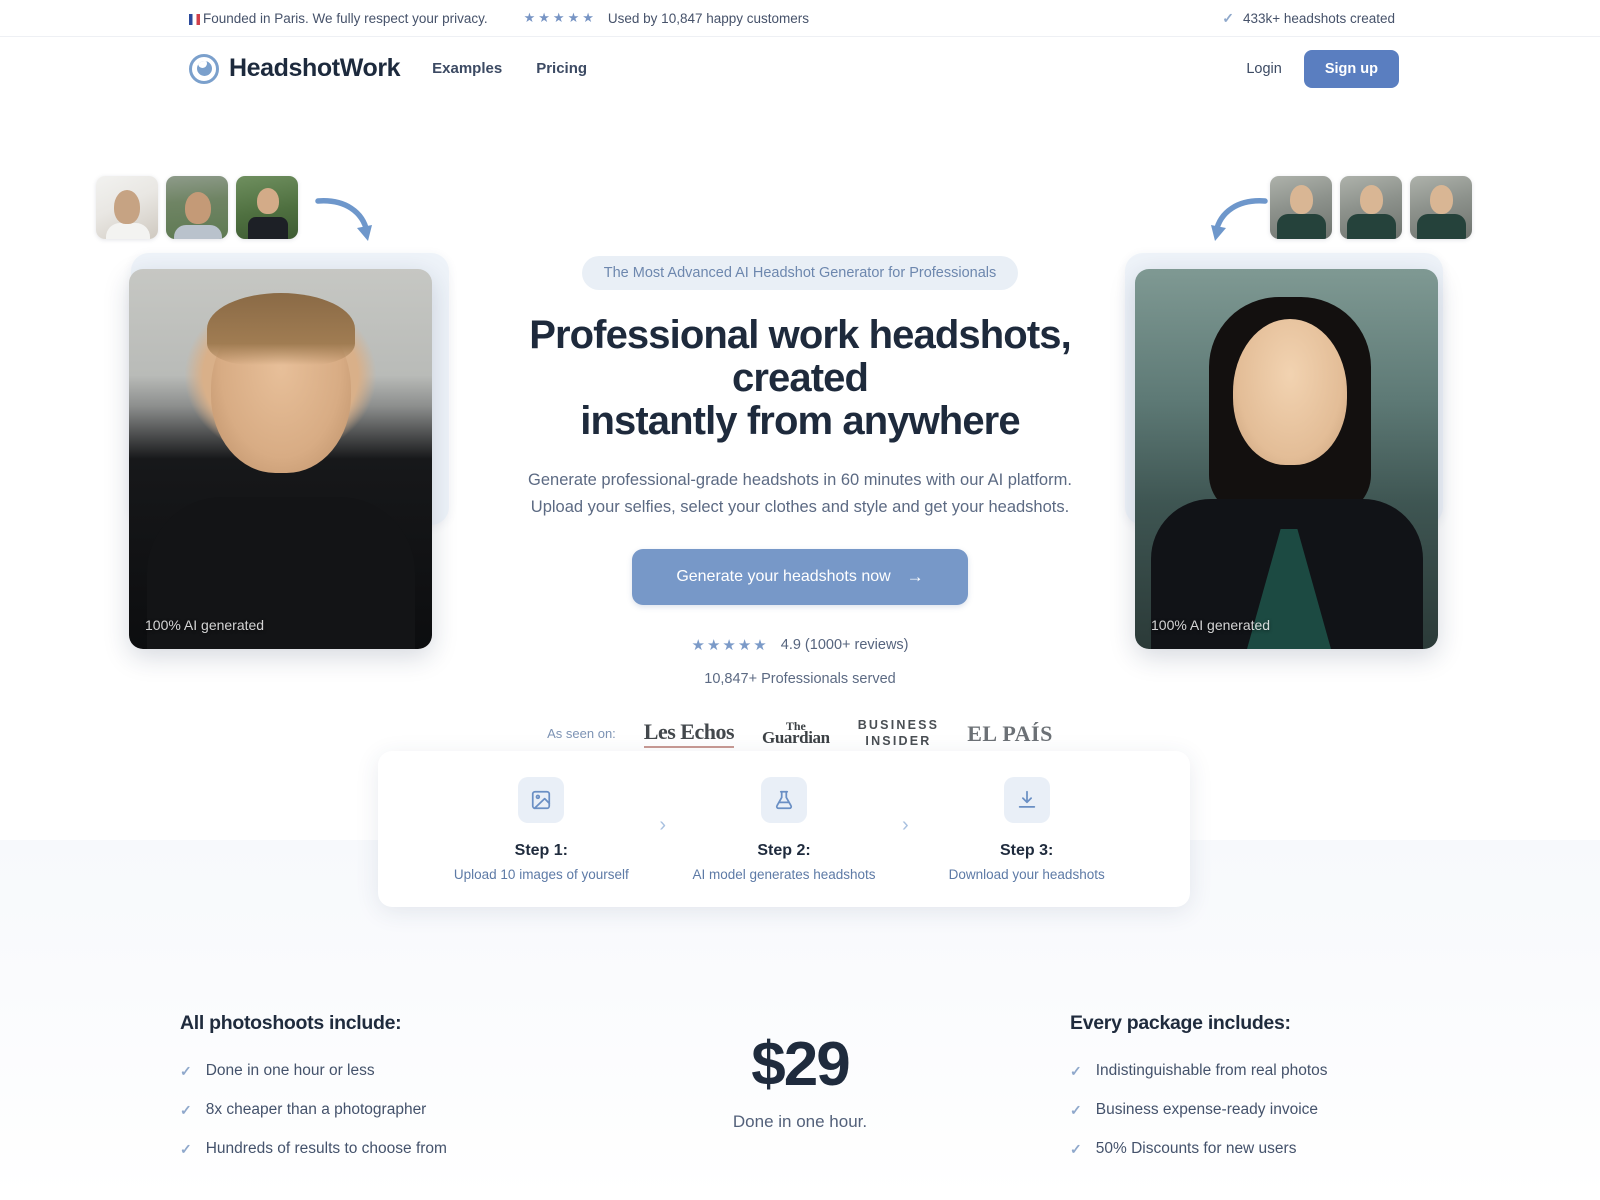 Image resolution: width=1600 pixels, height=1200 pixels. I want to click on hero-photo-right-wrap: 100% AI generated, so click(1284, 451).